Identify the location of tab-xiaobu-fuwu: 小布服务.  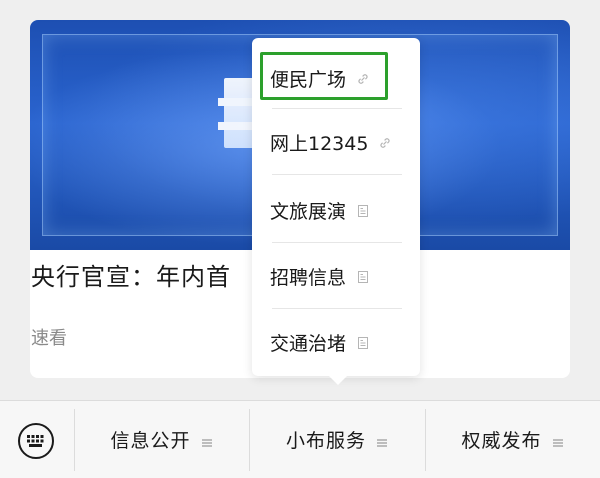
(337, 439).